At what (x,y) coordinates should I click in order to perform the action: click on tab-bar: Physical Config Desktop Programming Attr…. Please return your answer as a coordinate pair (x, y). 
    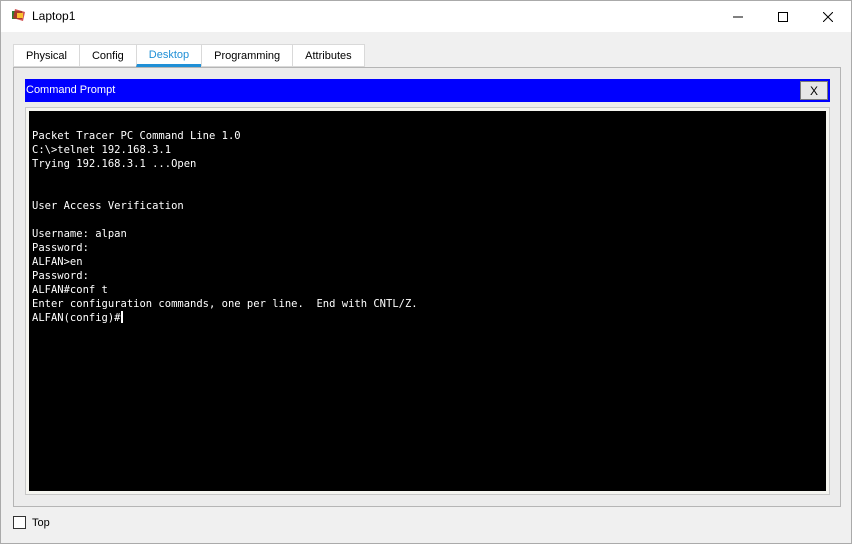
    Looking at the image, I should click on (189, 55).